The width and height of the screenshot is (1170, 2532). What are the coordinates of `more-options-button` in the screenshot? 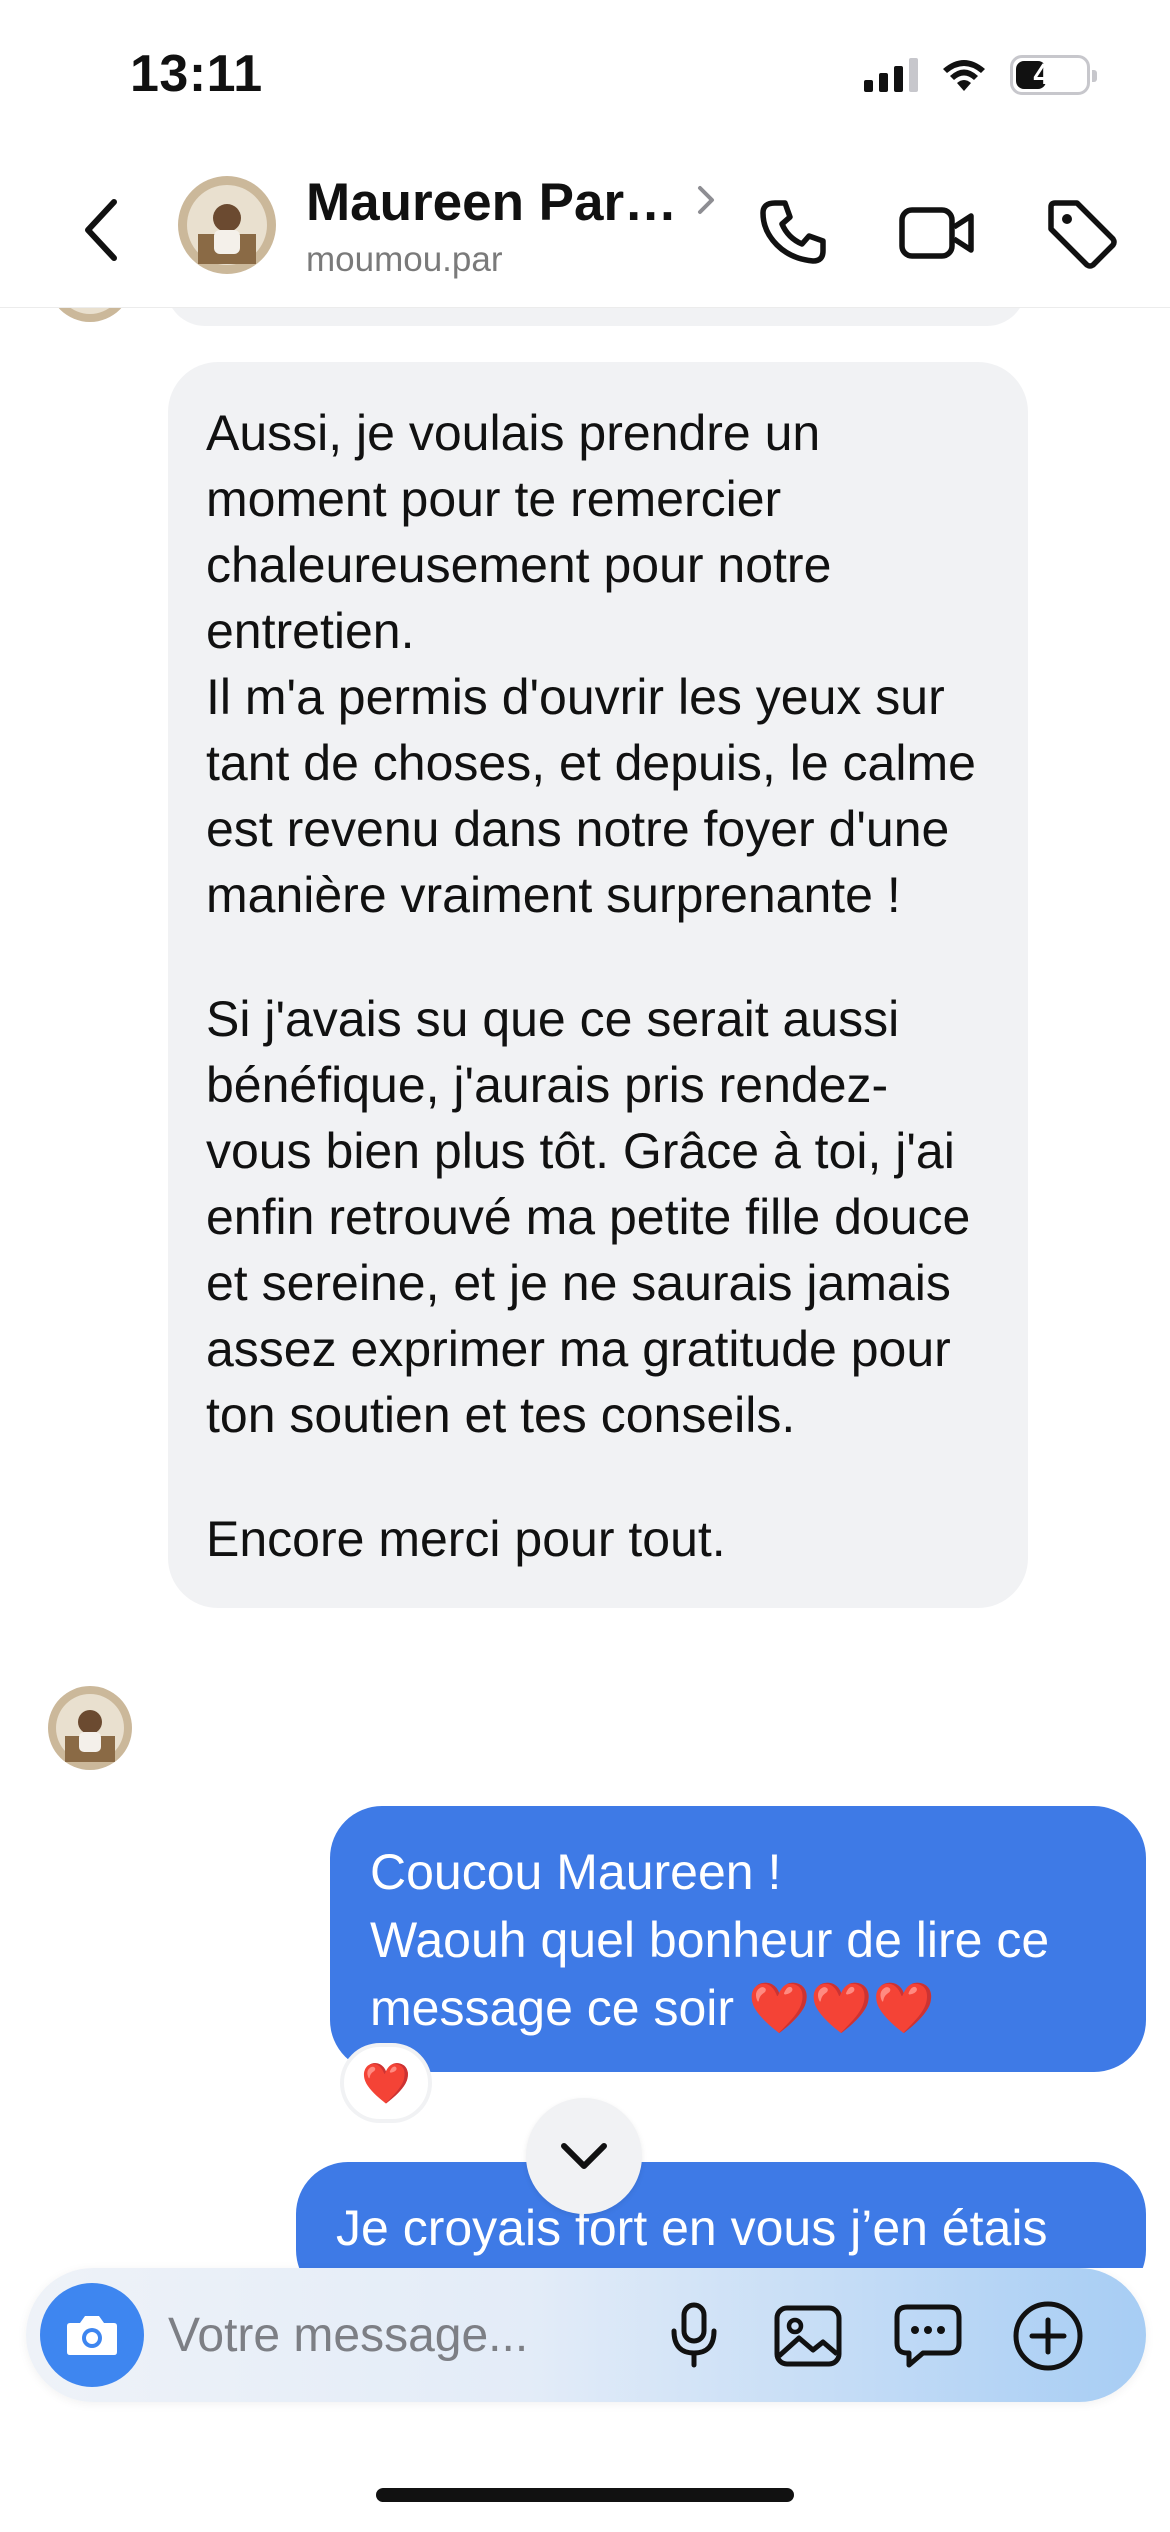 It's located at (1048, 2336).